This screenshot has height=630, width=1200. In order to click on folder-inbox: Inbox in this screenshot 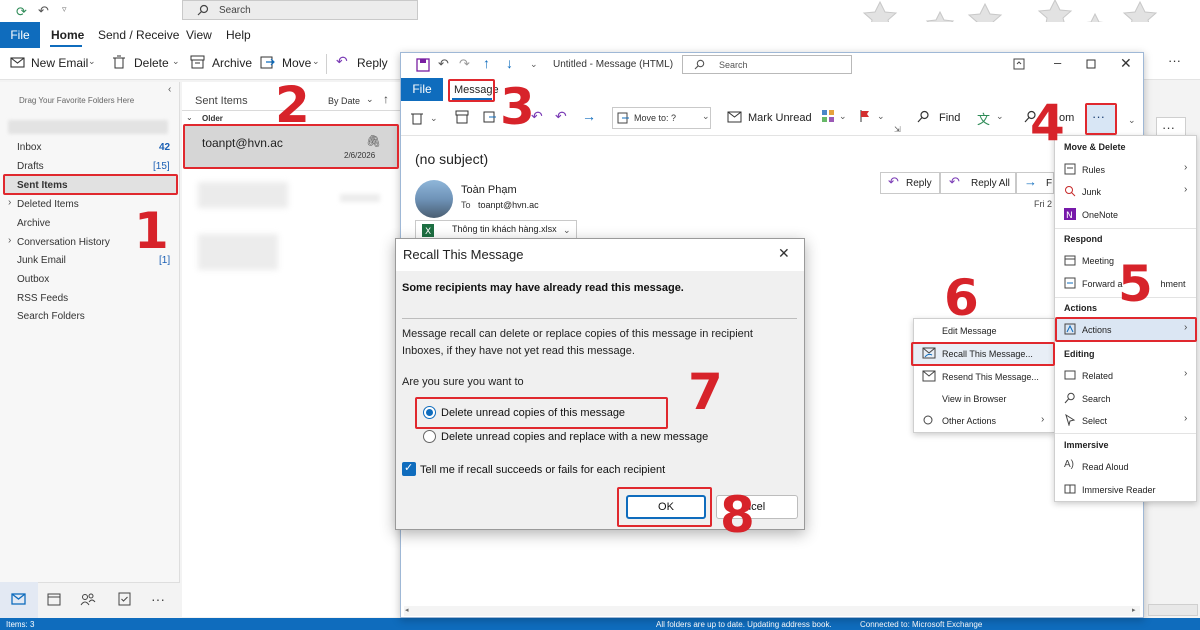, I will do `click(29, 147)`.